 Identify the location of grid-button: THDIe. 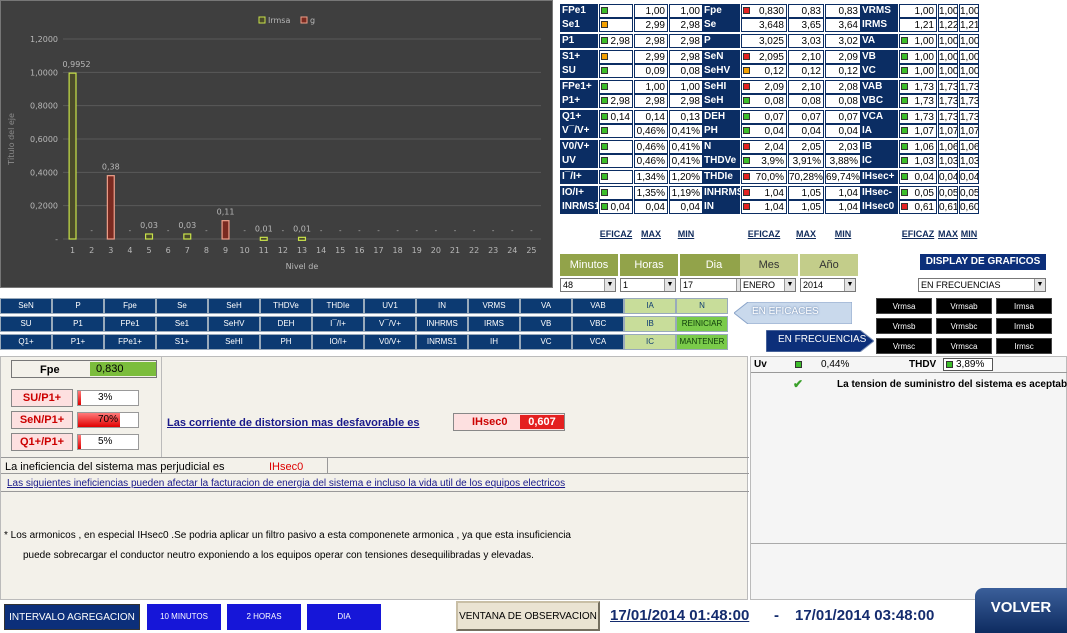
(338, 306).